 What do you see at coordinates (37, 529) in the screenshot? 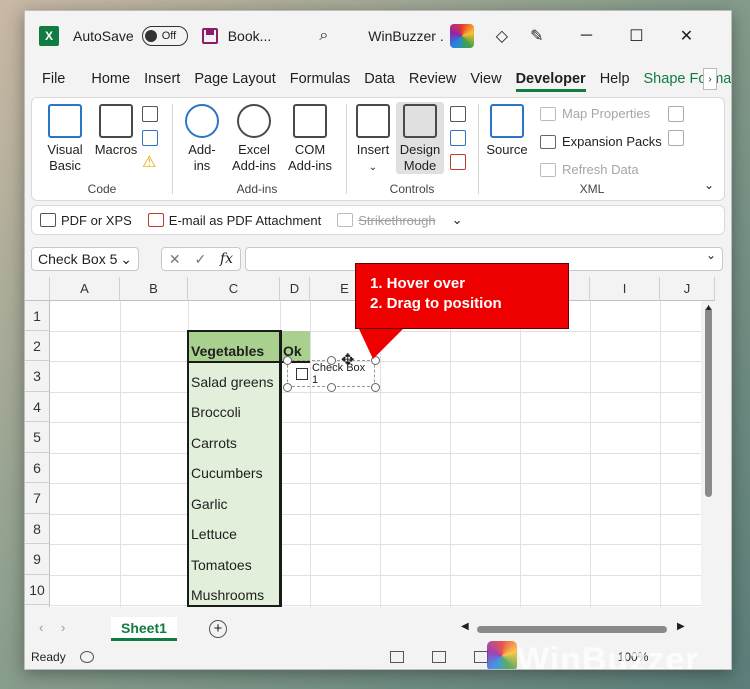
I see `row-header: 8` at bounding box center [37, 529].